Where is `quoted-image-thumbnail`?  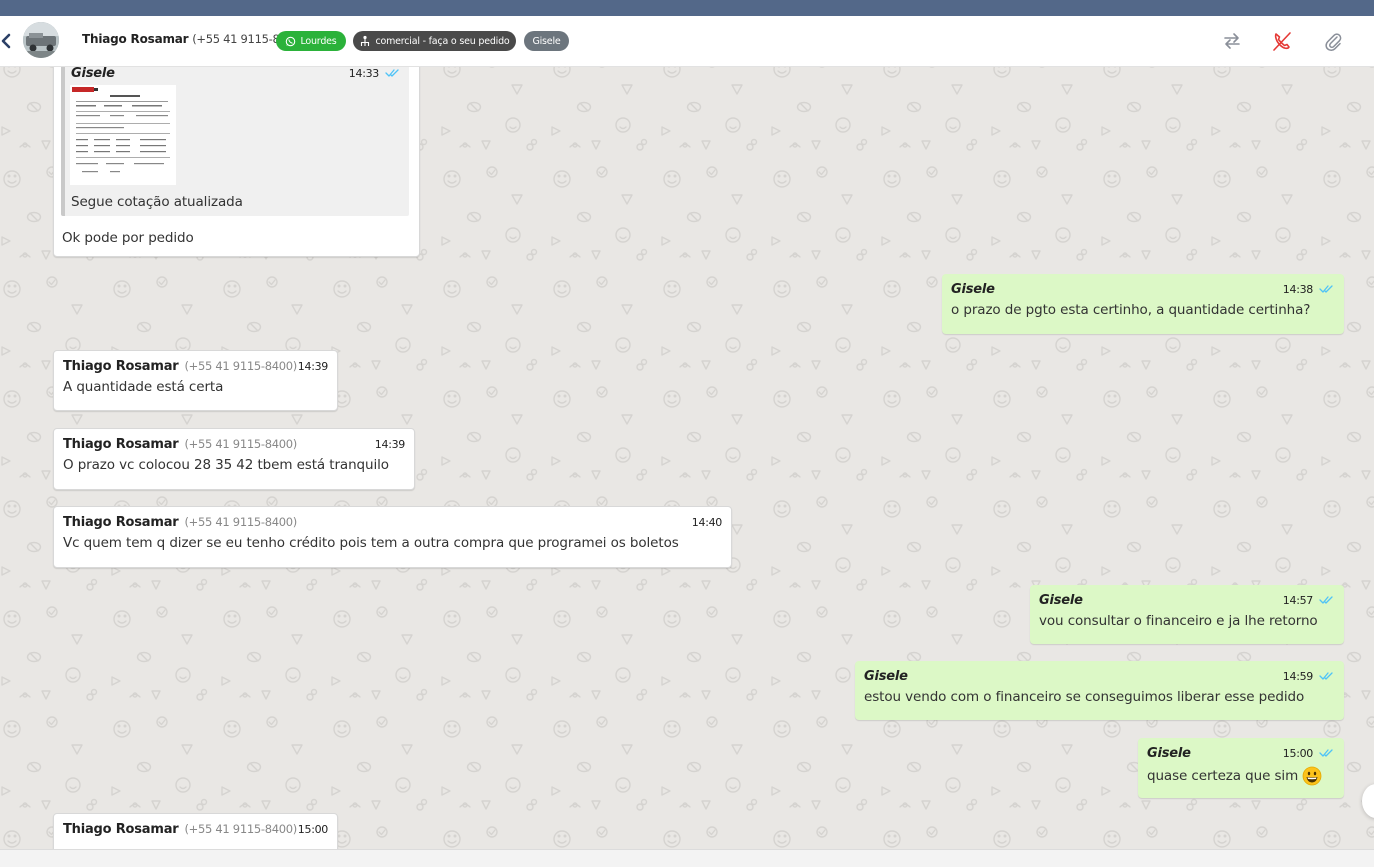
quoted-image-thumbnail is located at coordinates (123, 135).